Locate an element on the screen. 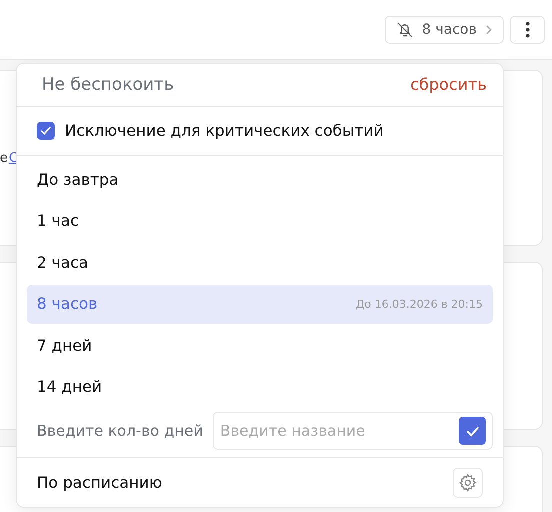 The height and width of the screenshot is (512, 552). confirm-button is located at coordinates (472, 431).